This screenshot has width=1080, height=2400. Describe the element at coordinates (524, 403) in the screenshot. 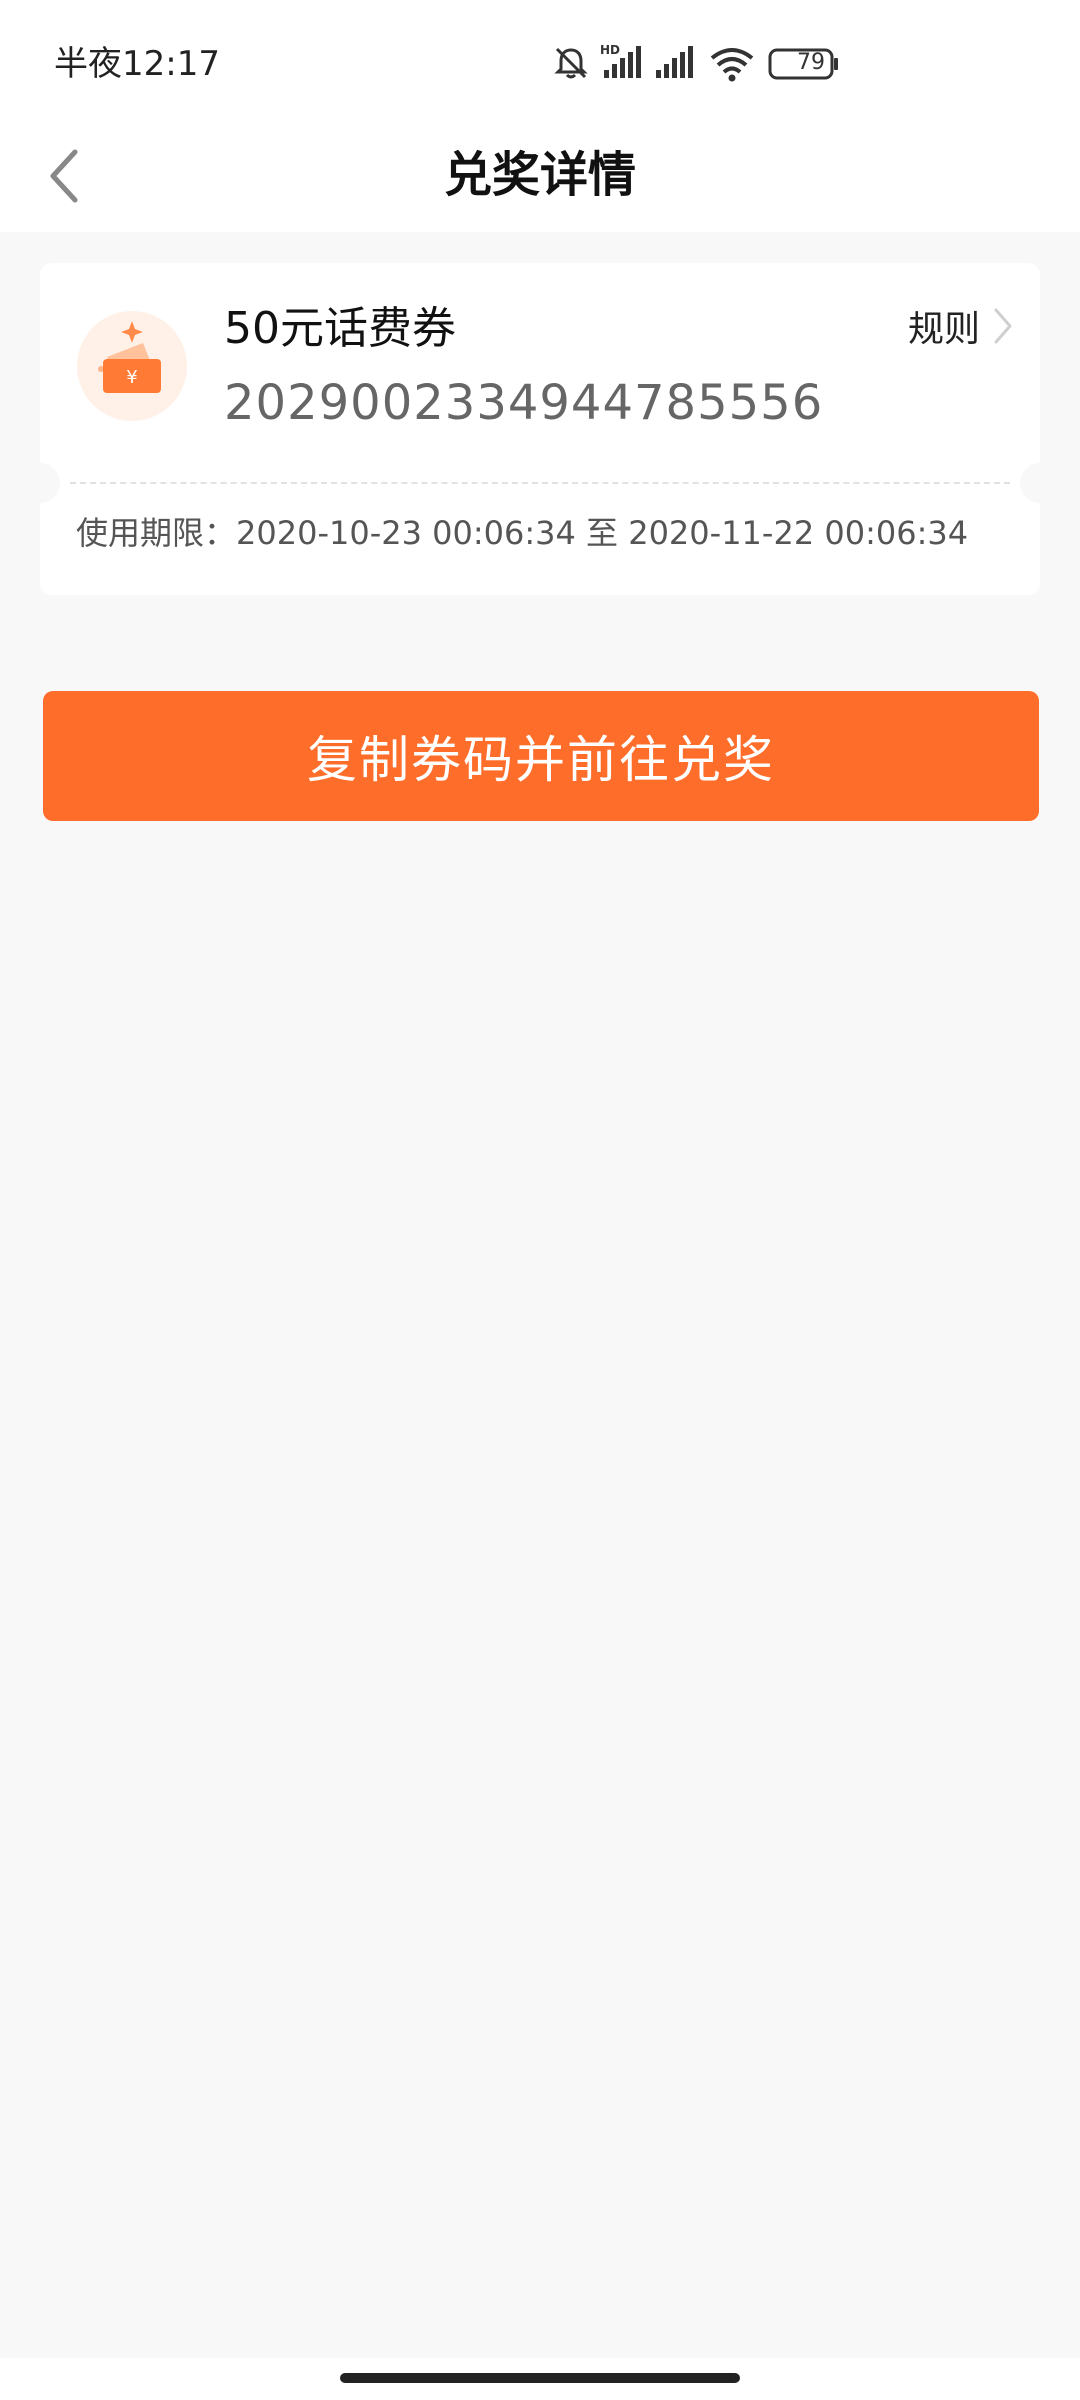

I see `coupon-code: 2029002334944785556` at that location.